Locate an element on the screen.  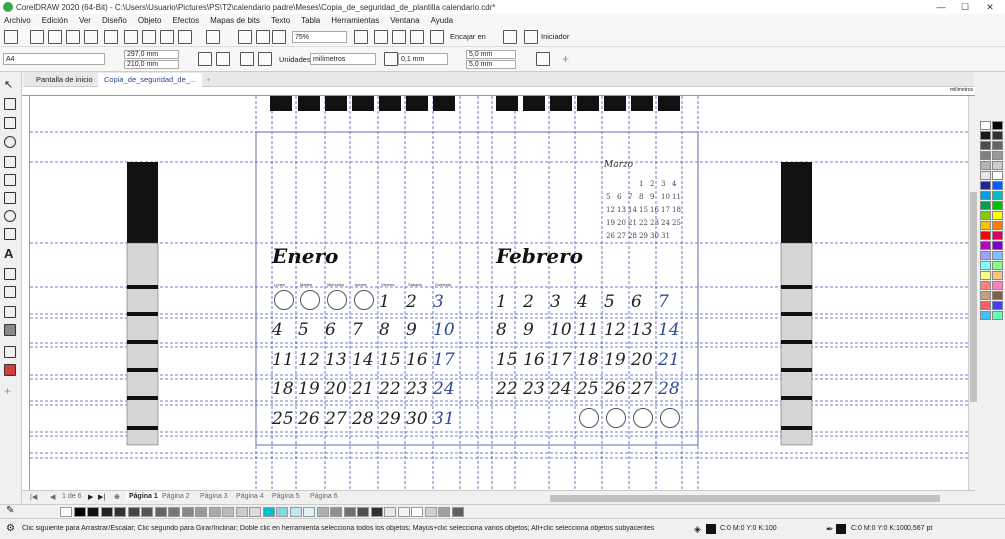
menu-diseno: Diseño is located at coordinates (114, 20).